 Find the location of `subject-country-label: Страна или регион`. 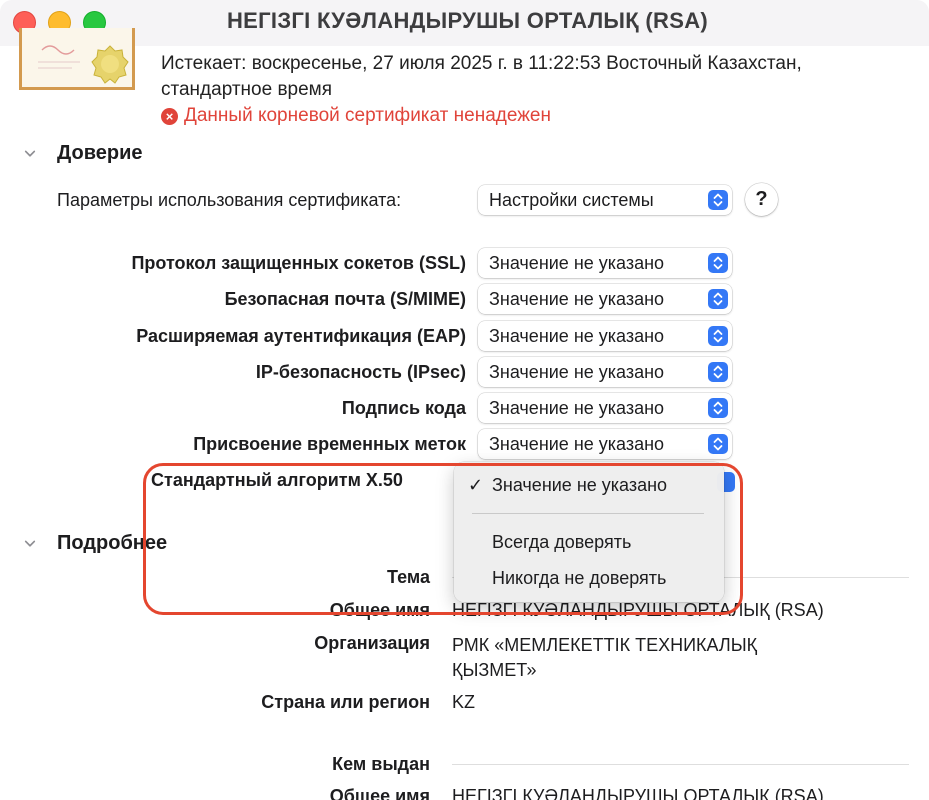

subject-country-label: Страна или регион is located at coordinates (345, 702).